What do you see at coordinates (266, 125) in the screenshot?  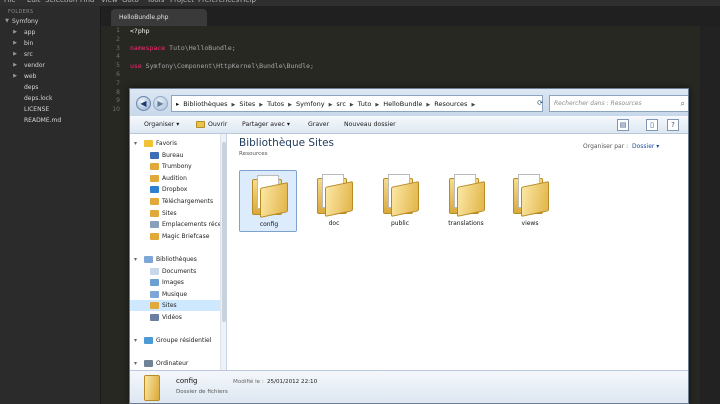 I see `share-button: Partager avec ▾` at bounding box center [266, 125].